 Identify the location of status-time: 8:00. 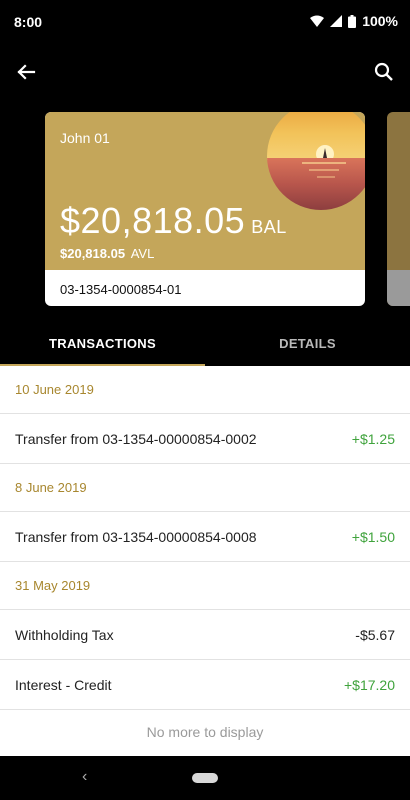
(28, 22).